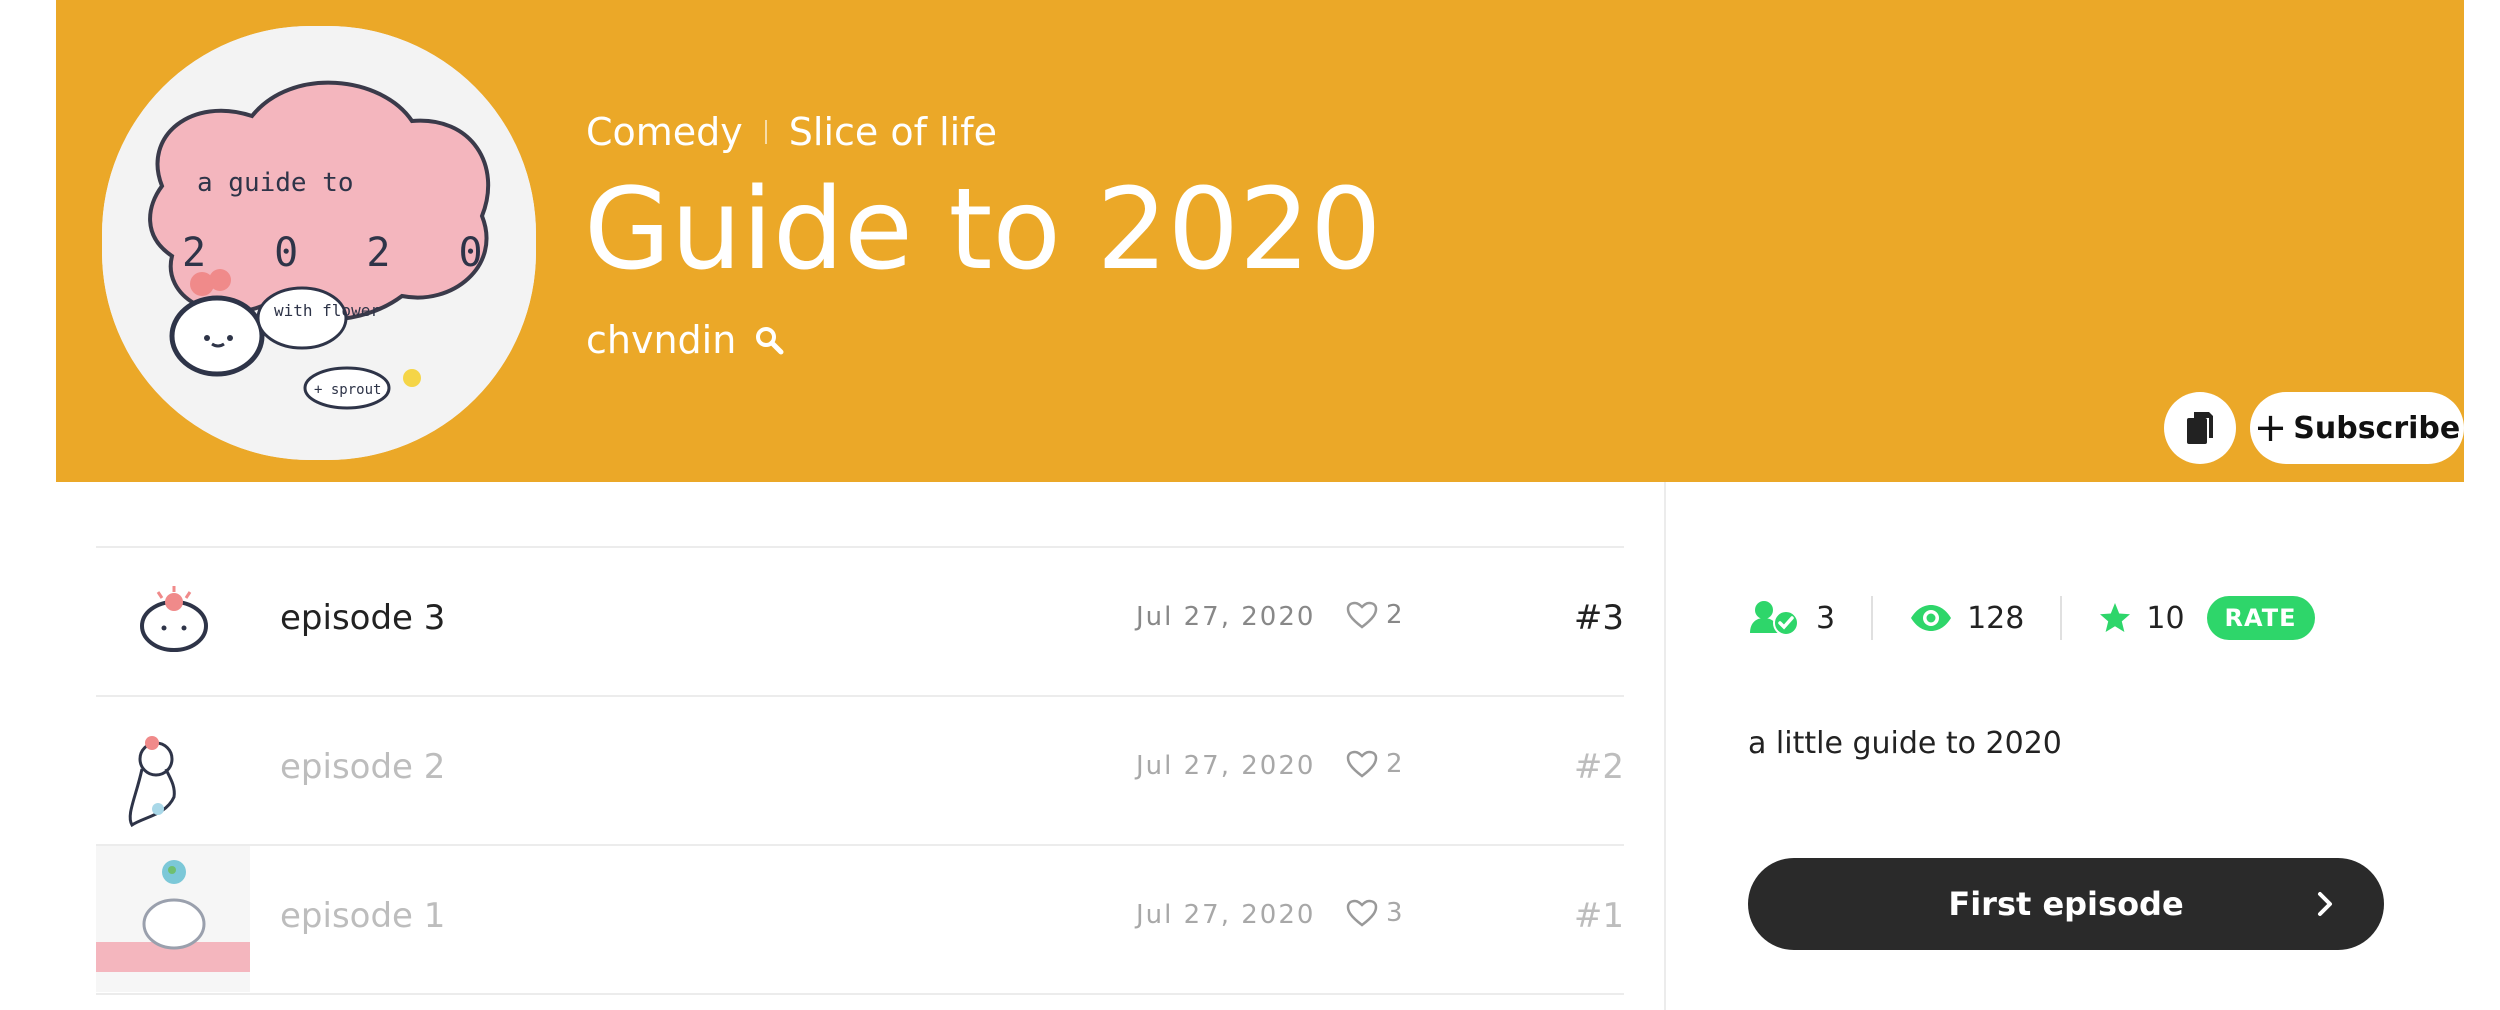 This screenshot has height=1010, width=2500. Describe the element at coordinates (343, 253) in the screenshot. I see `cover-text-line2: 2 0 2 0` at that location.